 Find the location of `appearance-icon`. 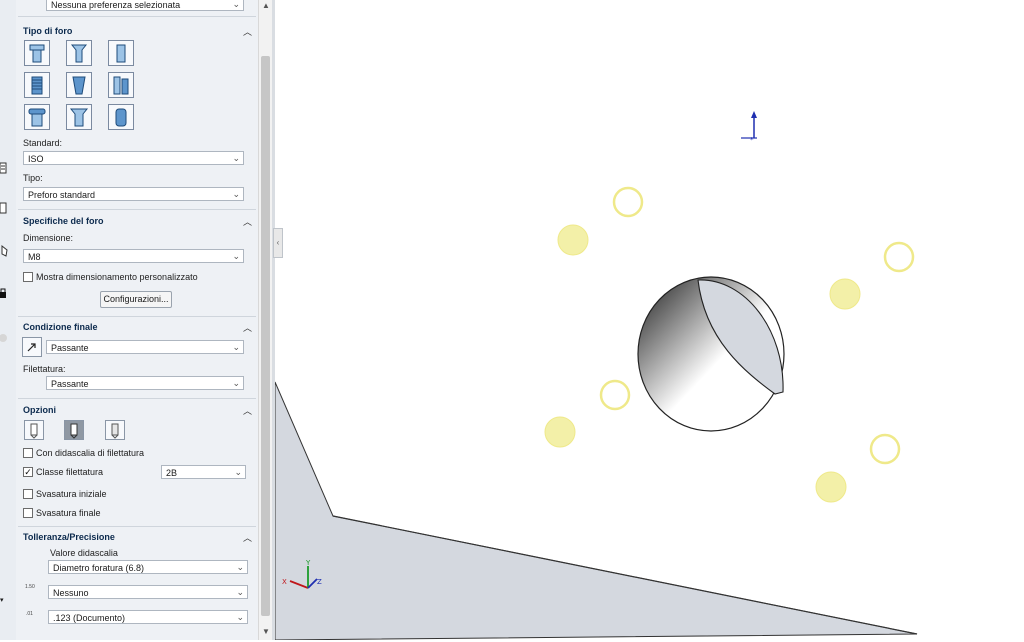

appearance-icon is located at coordinates (4, 338).